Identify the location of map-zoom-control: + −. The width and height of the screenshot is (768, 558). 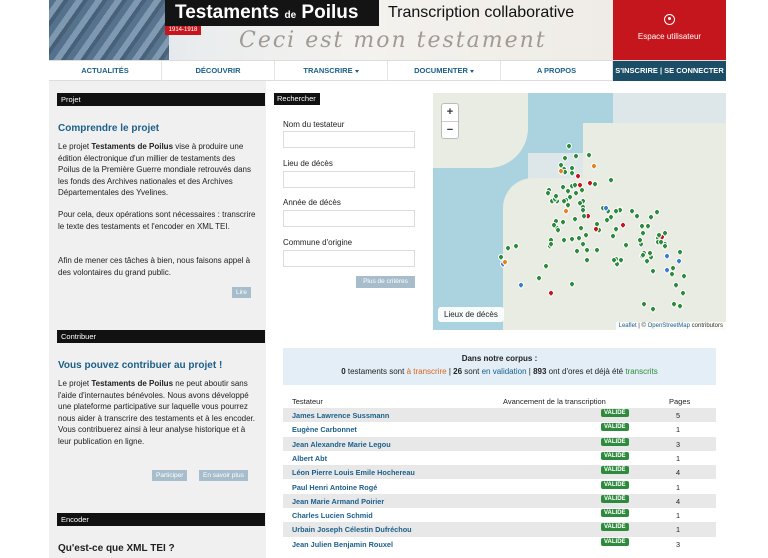
(450, 121).